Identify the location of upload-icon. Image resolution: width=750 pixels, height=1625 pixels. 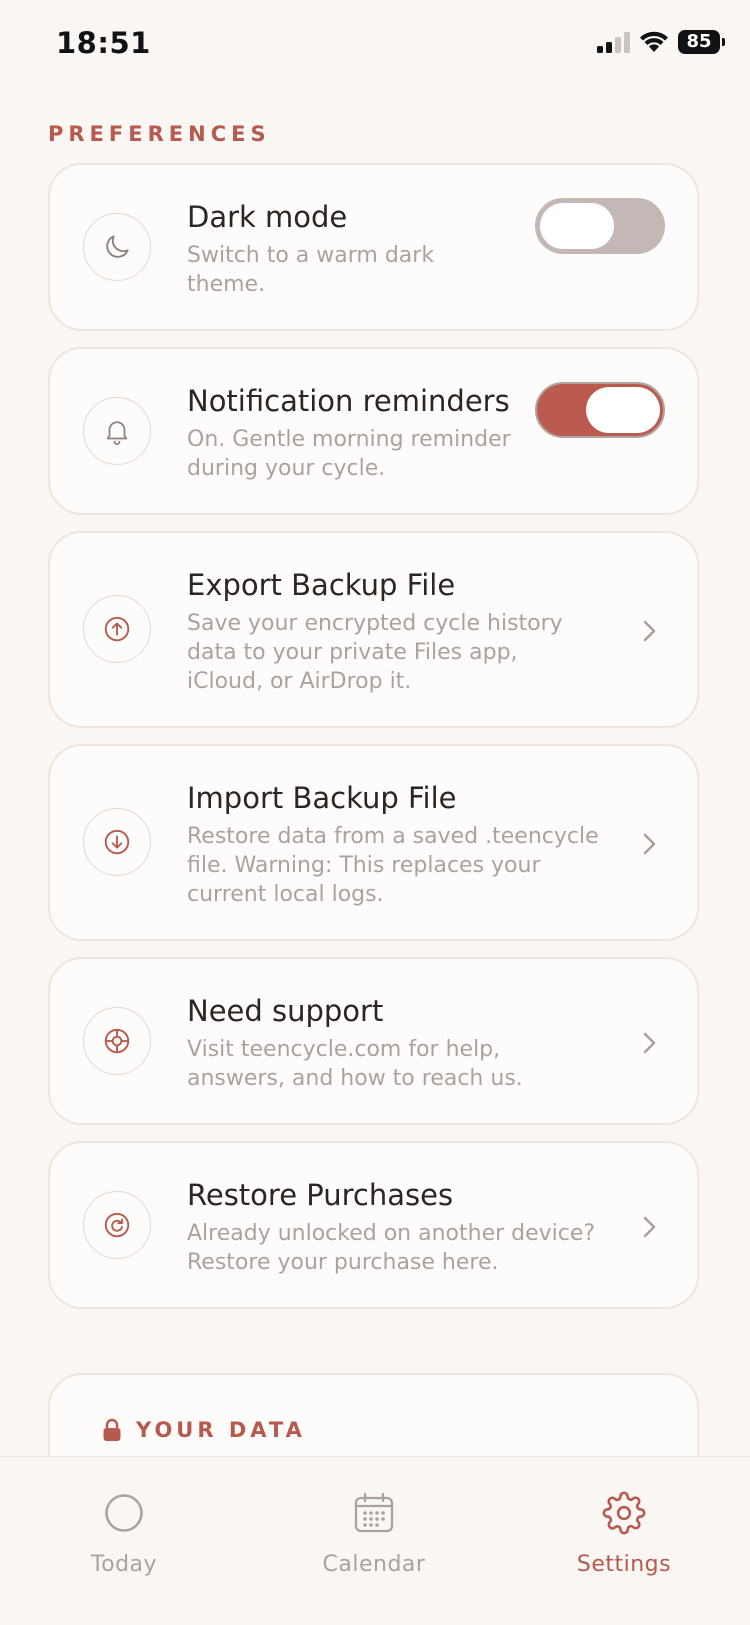
(117, 629).